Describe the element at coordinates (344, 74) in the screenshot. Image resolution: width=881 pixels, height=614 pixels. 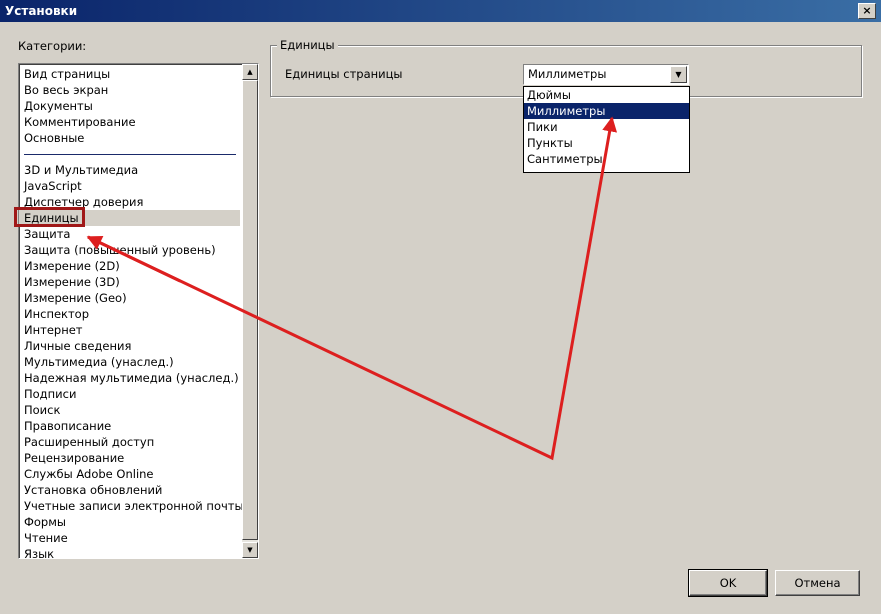
I see `page-units-label: Единицы страницы` at that location.